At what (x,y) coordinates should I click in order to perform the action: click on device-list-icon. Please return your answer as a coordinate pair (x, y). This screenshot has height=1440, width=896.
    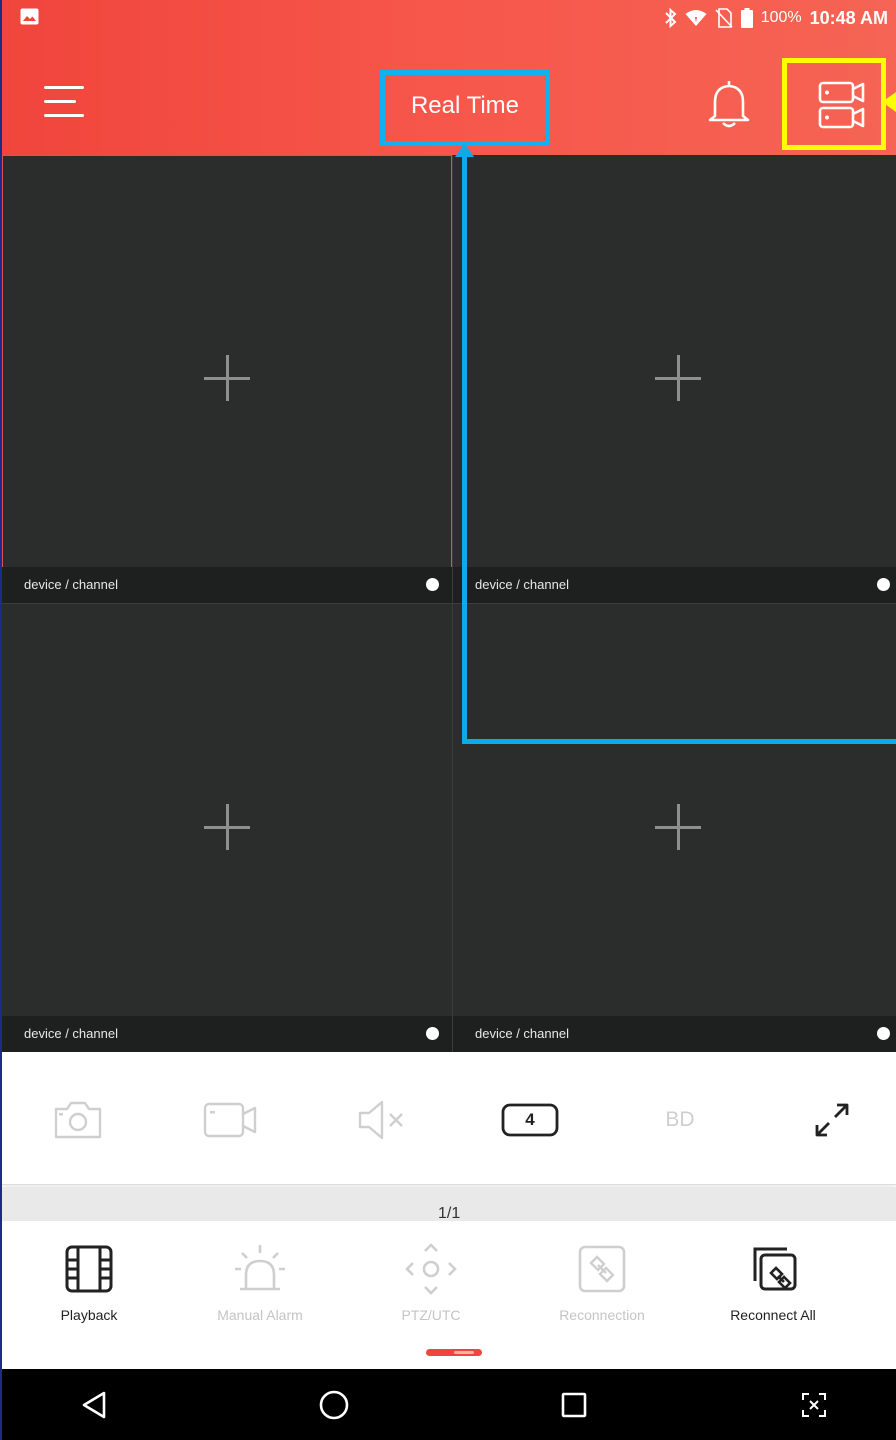
    Looking at the image, I should click on (842, 106).